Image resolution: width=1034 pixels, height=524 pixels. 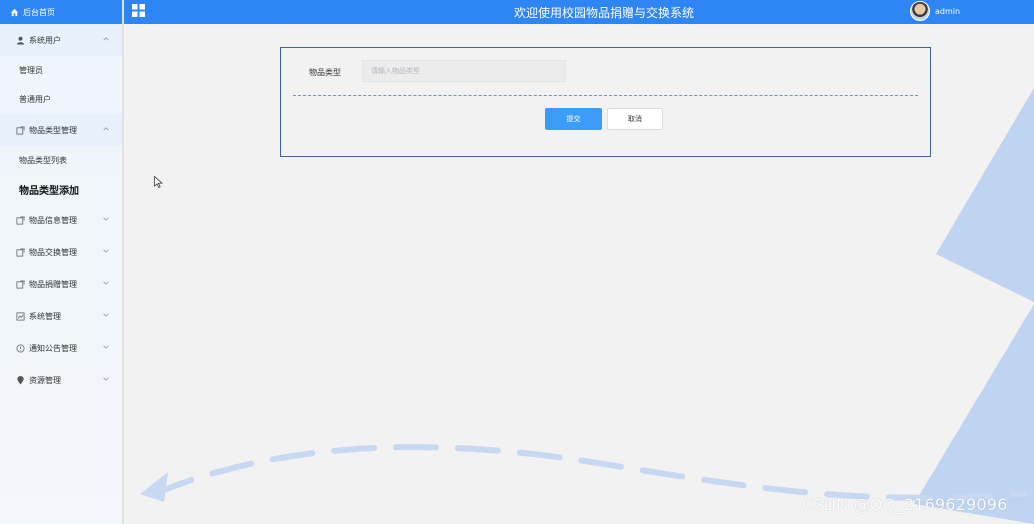 I want to click on page-title: 欢迎使用校园物品捐赠与交换系统, so click(x=603, y=13).